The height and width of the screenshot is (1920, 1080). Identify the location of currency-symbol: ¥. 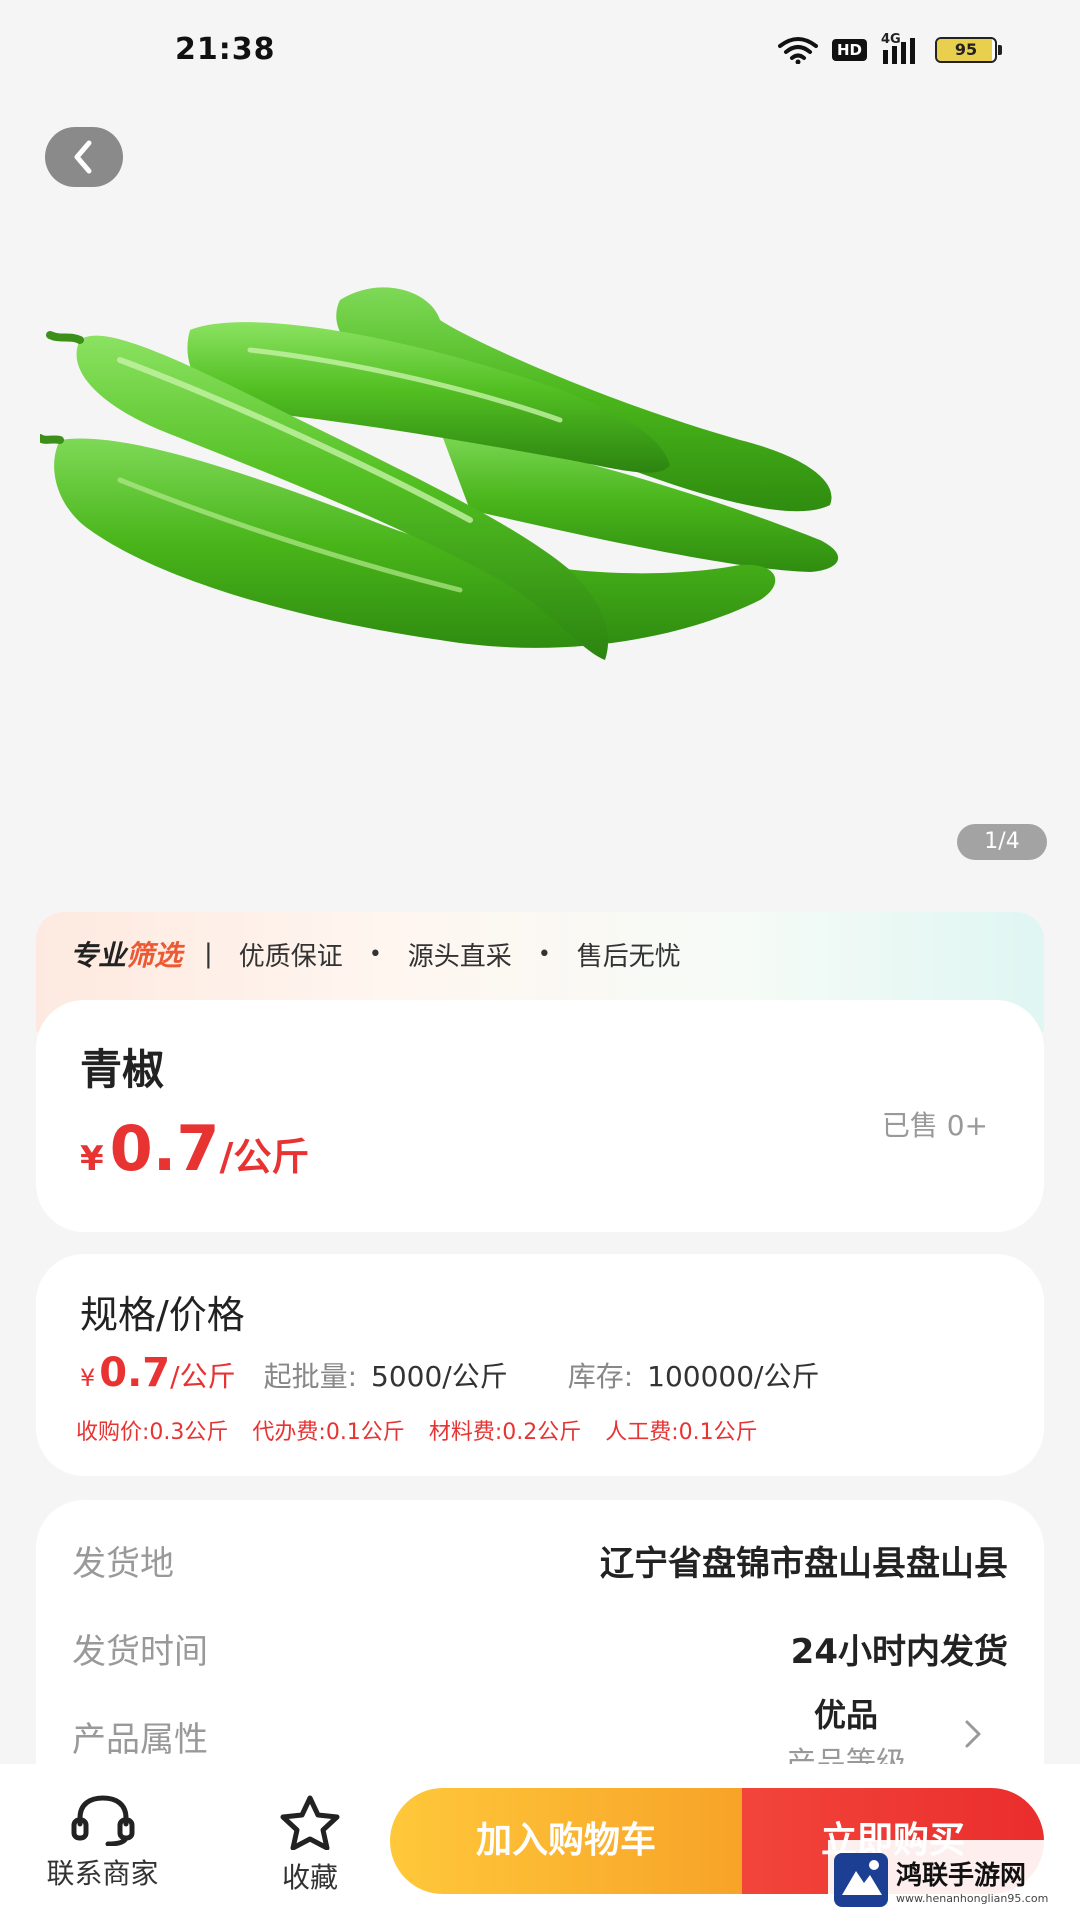
(92, 1159).